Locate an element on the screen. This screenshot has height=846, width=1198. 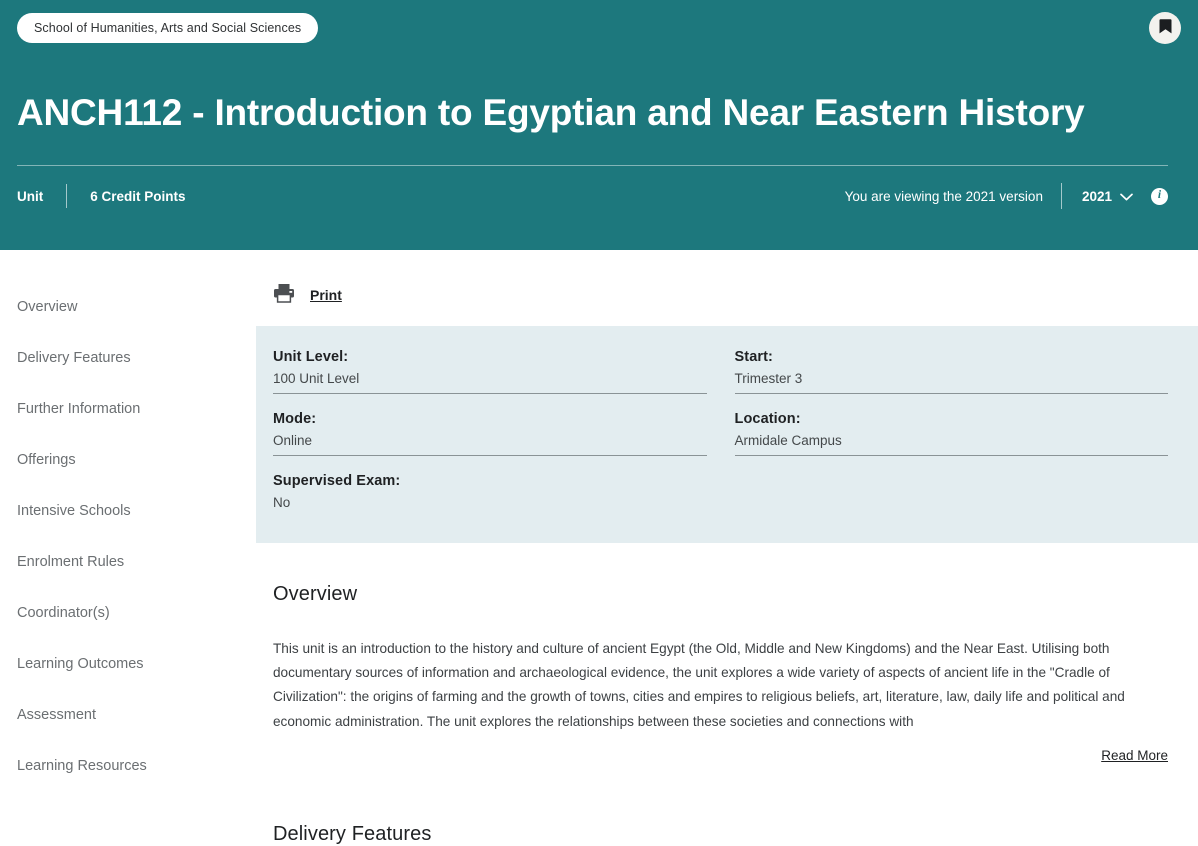
sidebar-item-intensive-schools: Intensive Schools is located at coordinates (128, 511).